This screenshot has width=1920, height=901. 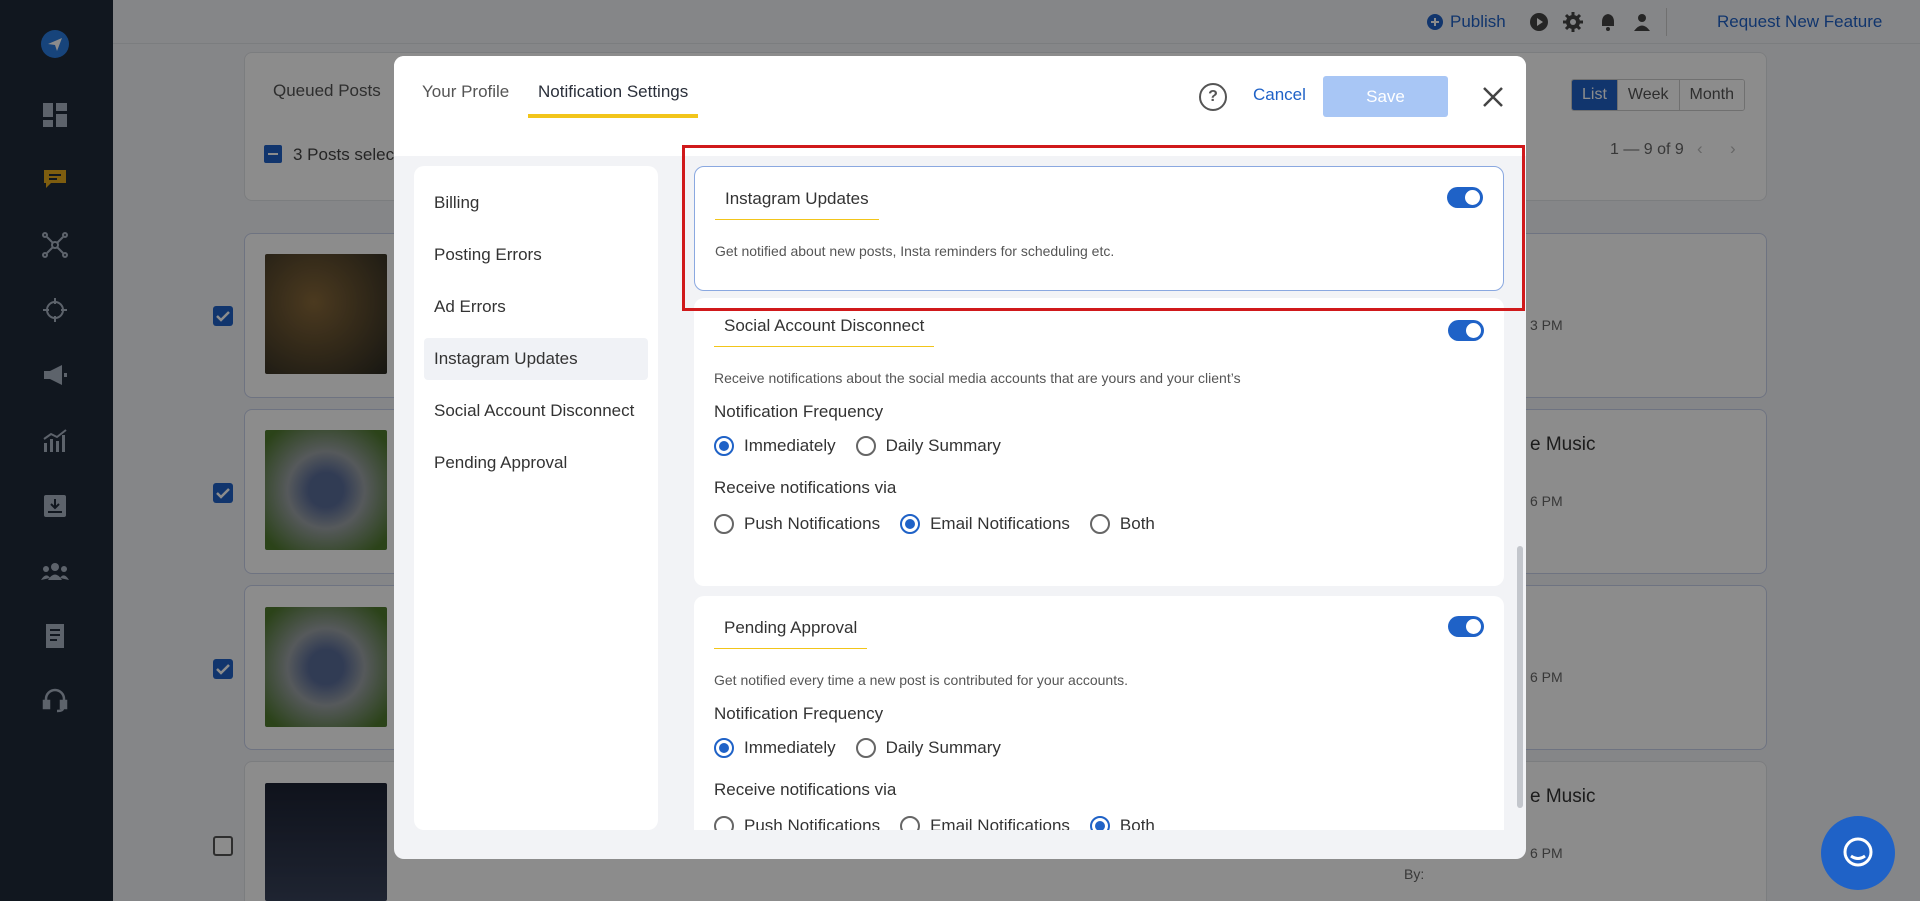 I want to click on nav-item-social-account-disconnect: Social Account Disconnect, so click(x=536, y=411).